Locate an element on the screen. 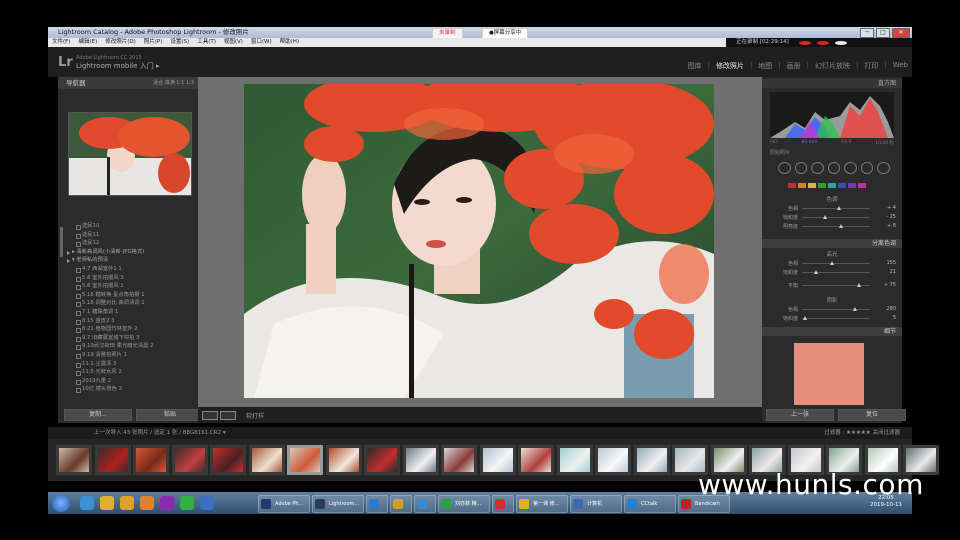 The height and width of the screenshot is (540, 960). menu-develop: 修改照片(D) is located at coordinates (120, 42).